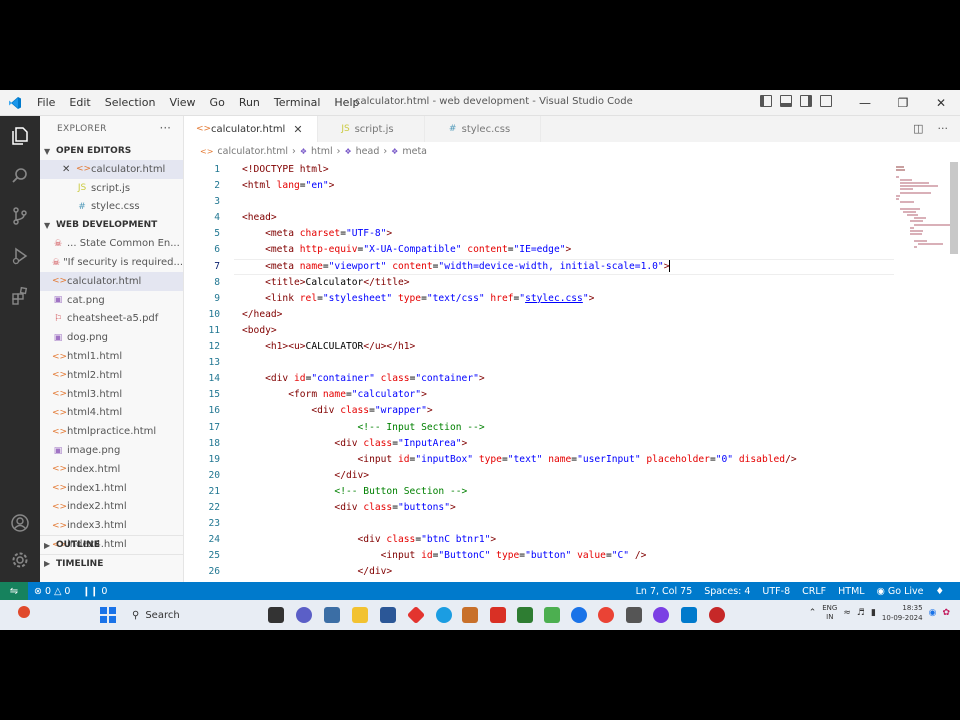 The width and height of the screenshot is (960, 720). Describe the element at coordinates (943, 128) in the screenshot. I see `more-actions-icon: ···` at that location.